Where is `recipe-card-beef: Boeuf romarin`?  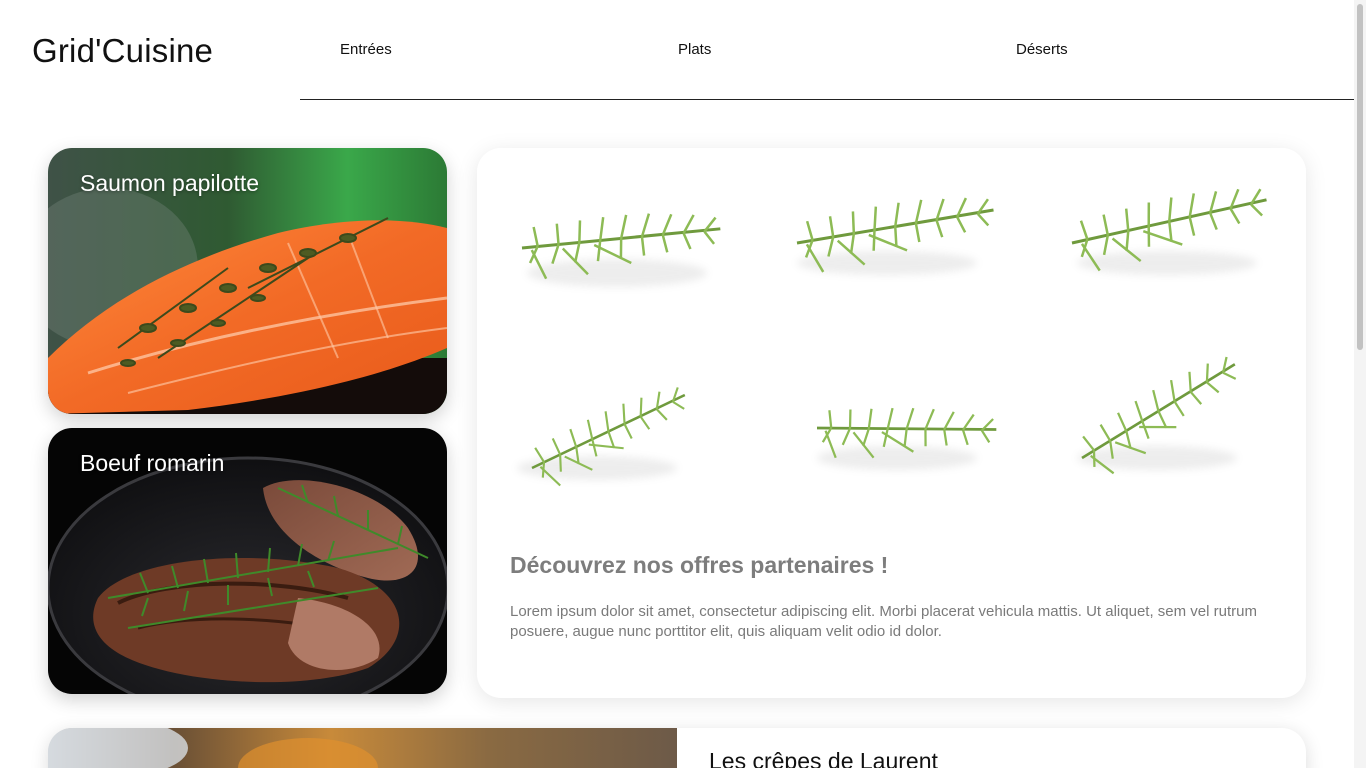
recipe-card-beef: Boeuf romarin is located at coordinates (247, 561).